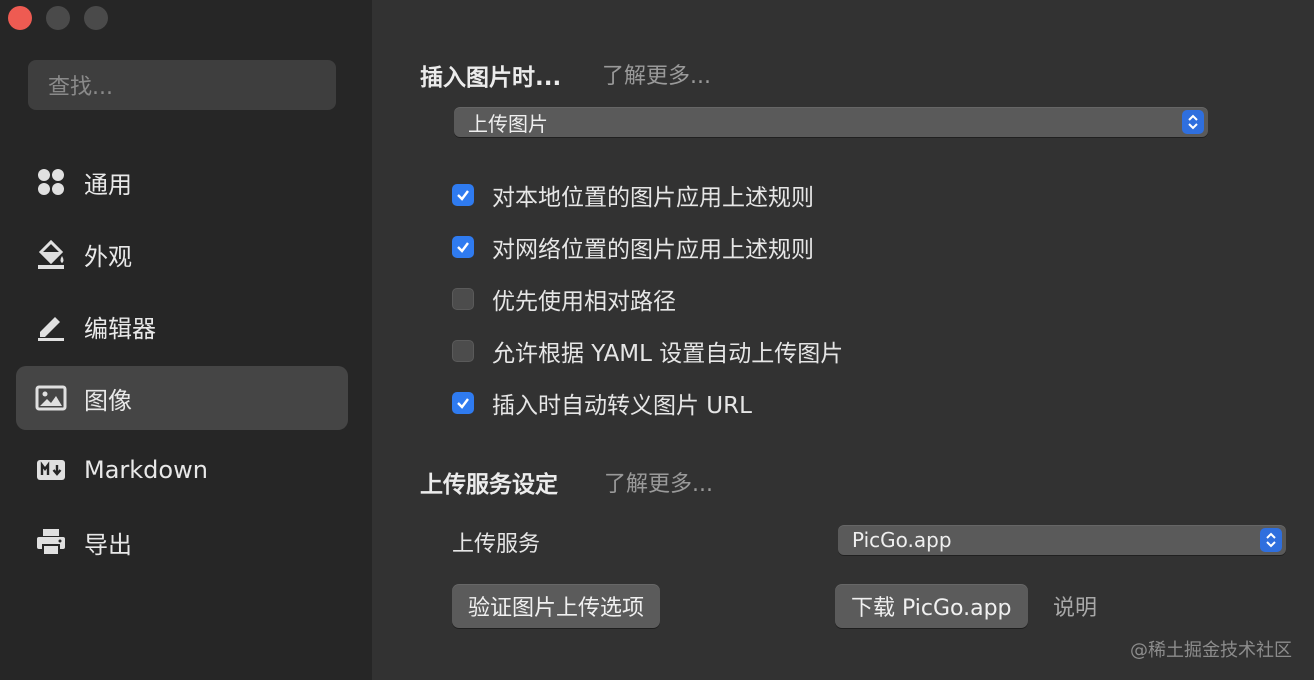 The width and height of the screenshot is (1314, 680). What do you see at coordinates (108, 400) in the screenshot?
I see `sidebar-item-label: 图像` at bounding box center [108, 400].